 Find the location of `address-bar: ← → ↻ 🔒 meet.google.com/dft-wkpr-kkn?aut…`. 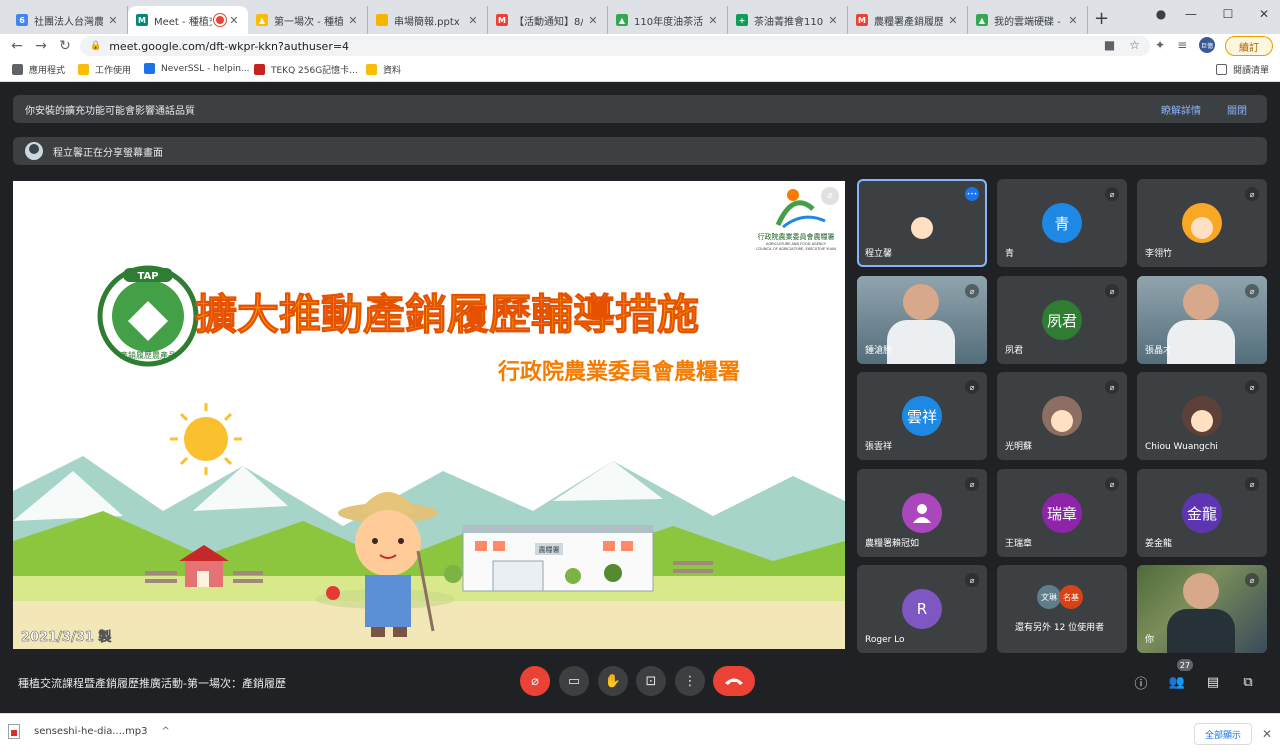

address-bar: ← → ↻ 🔒 meet.google.com/dft-wkpr-kkn?aut… is located at coordinates (640, 46).